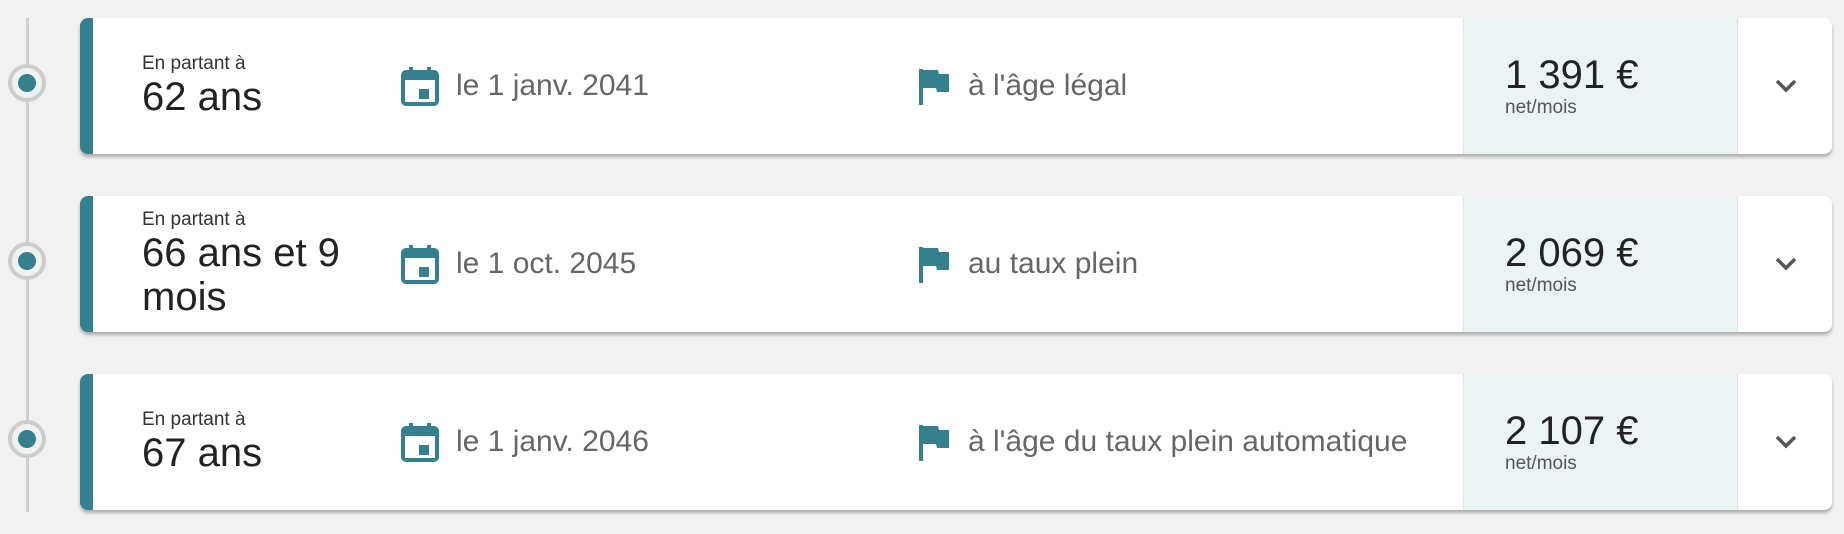  I want to click on pension-amount-block: 2 107 € net/mois, so click(1600, 442).